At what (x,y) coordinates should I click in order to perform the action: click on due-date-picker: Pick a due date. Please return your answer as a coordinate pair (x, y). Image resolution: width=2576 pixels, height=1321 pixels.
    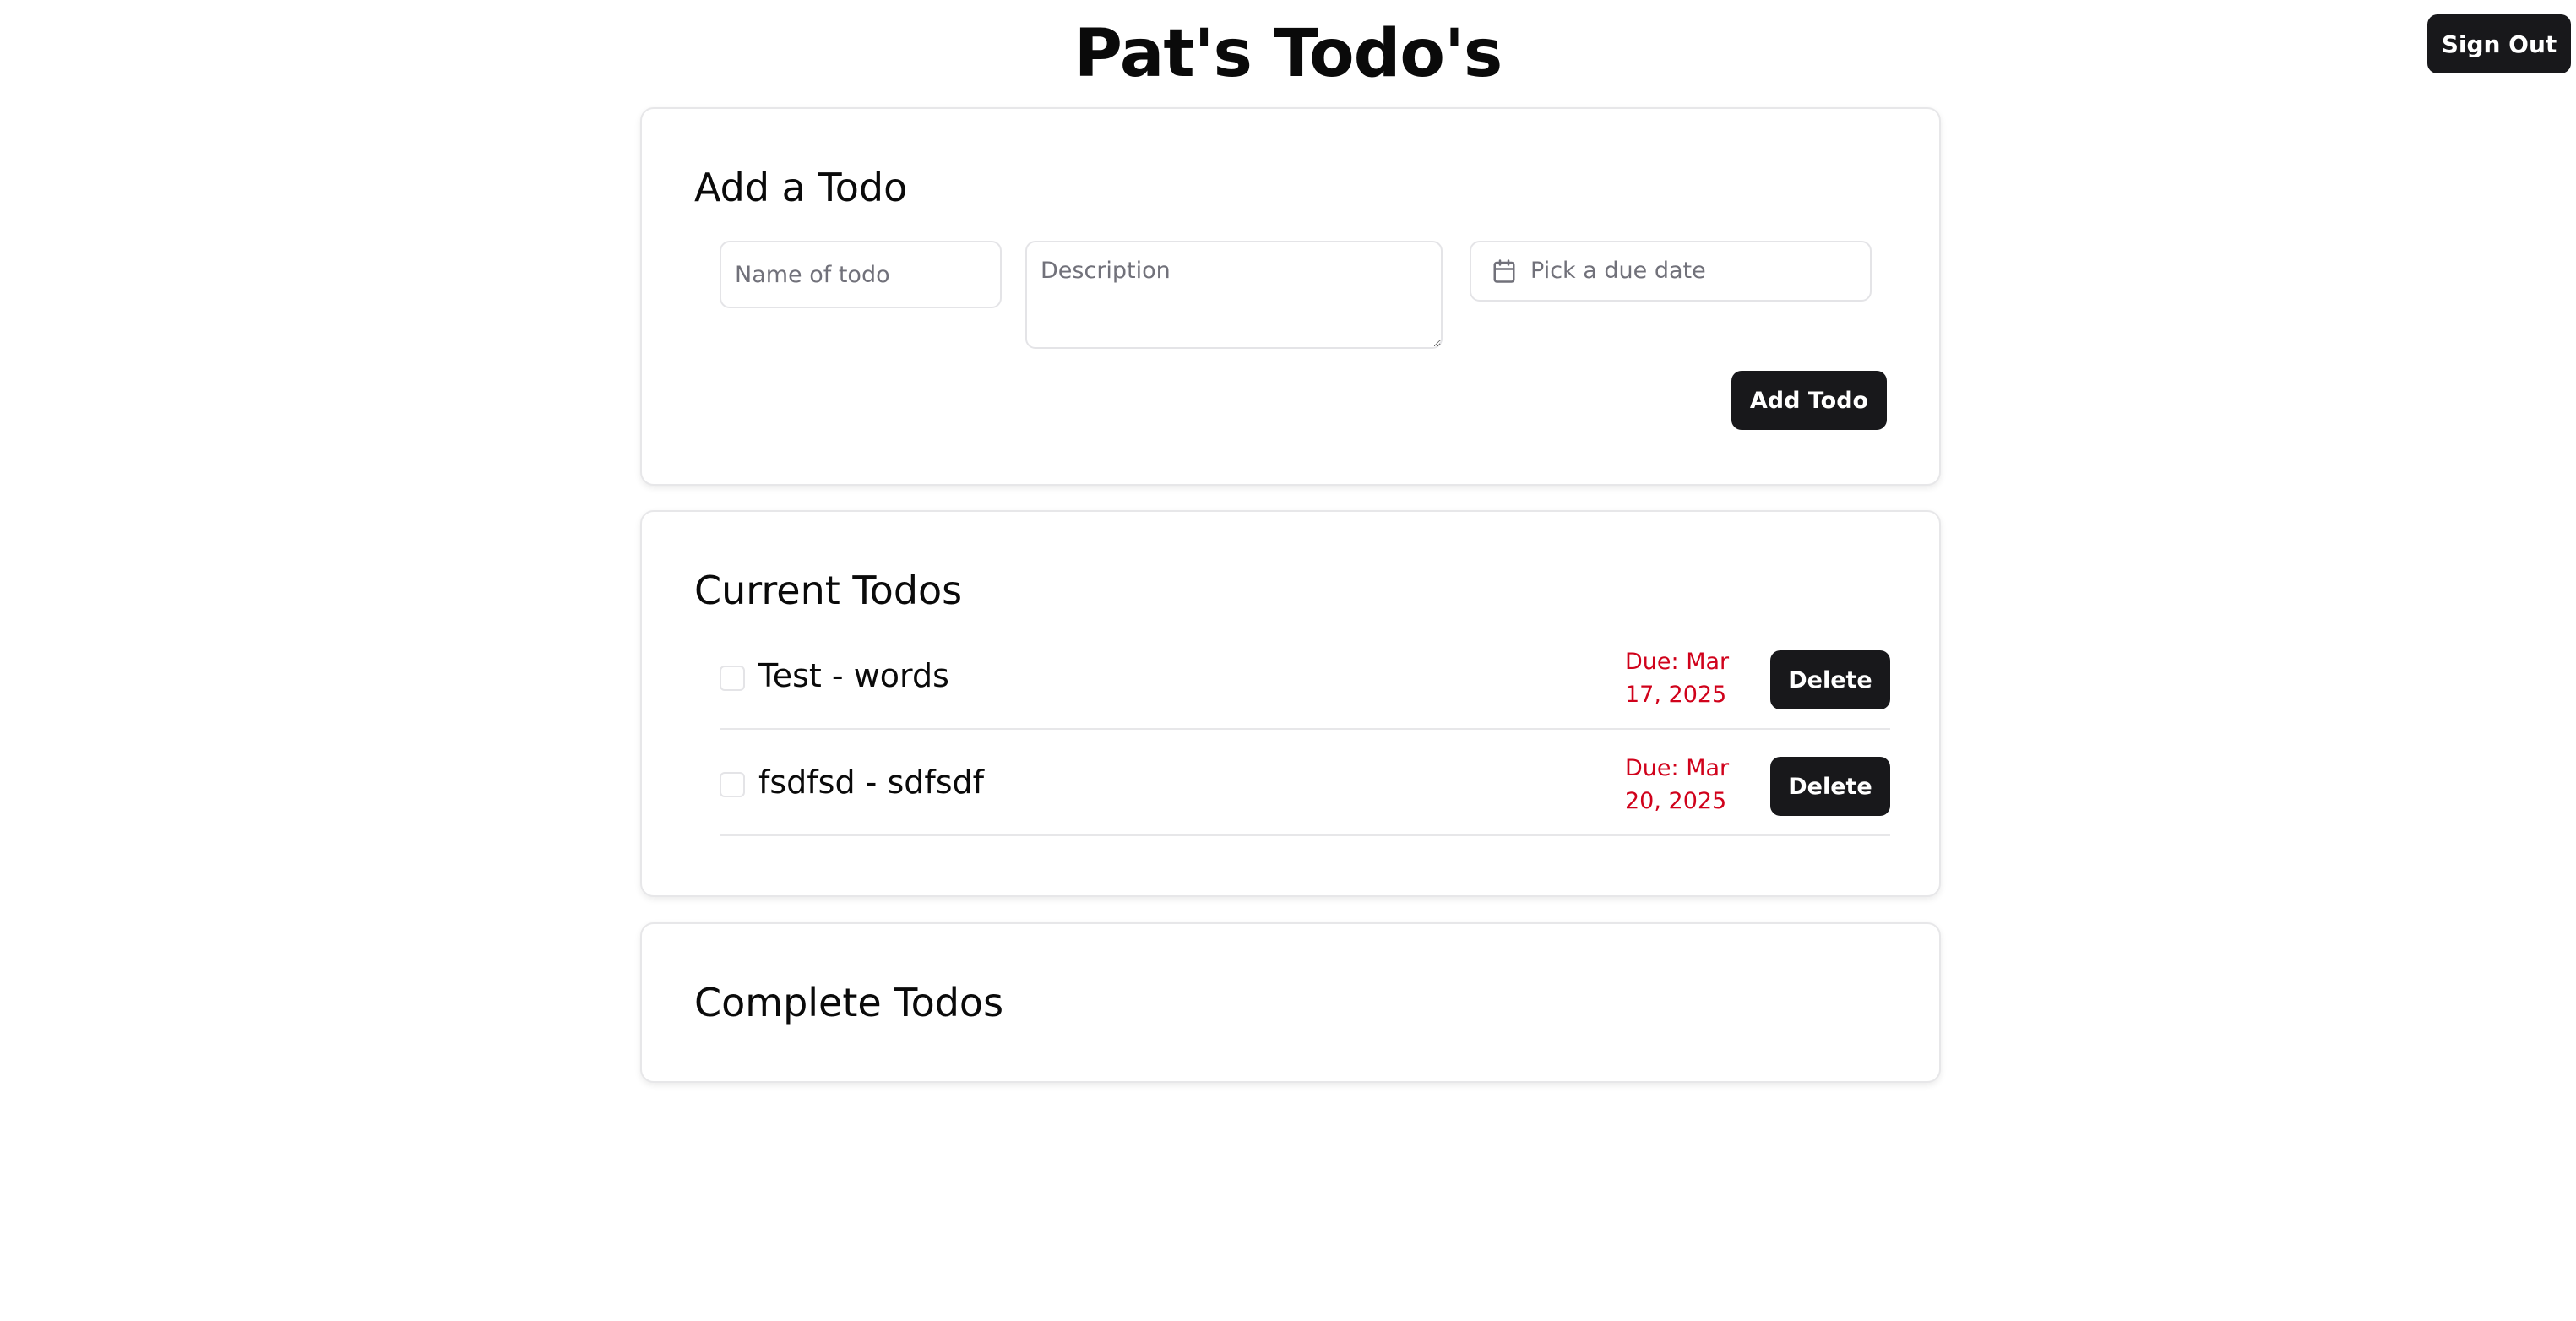
    Looking at the image, I should click on (1671, 271).